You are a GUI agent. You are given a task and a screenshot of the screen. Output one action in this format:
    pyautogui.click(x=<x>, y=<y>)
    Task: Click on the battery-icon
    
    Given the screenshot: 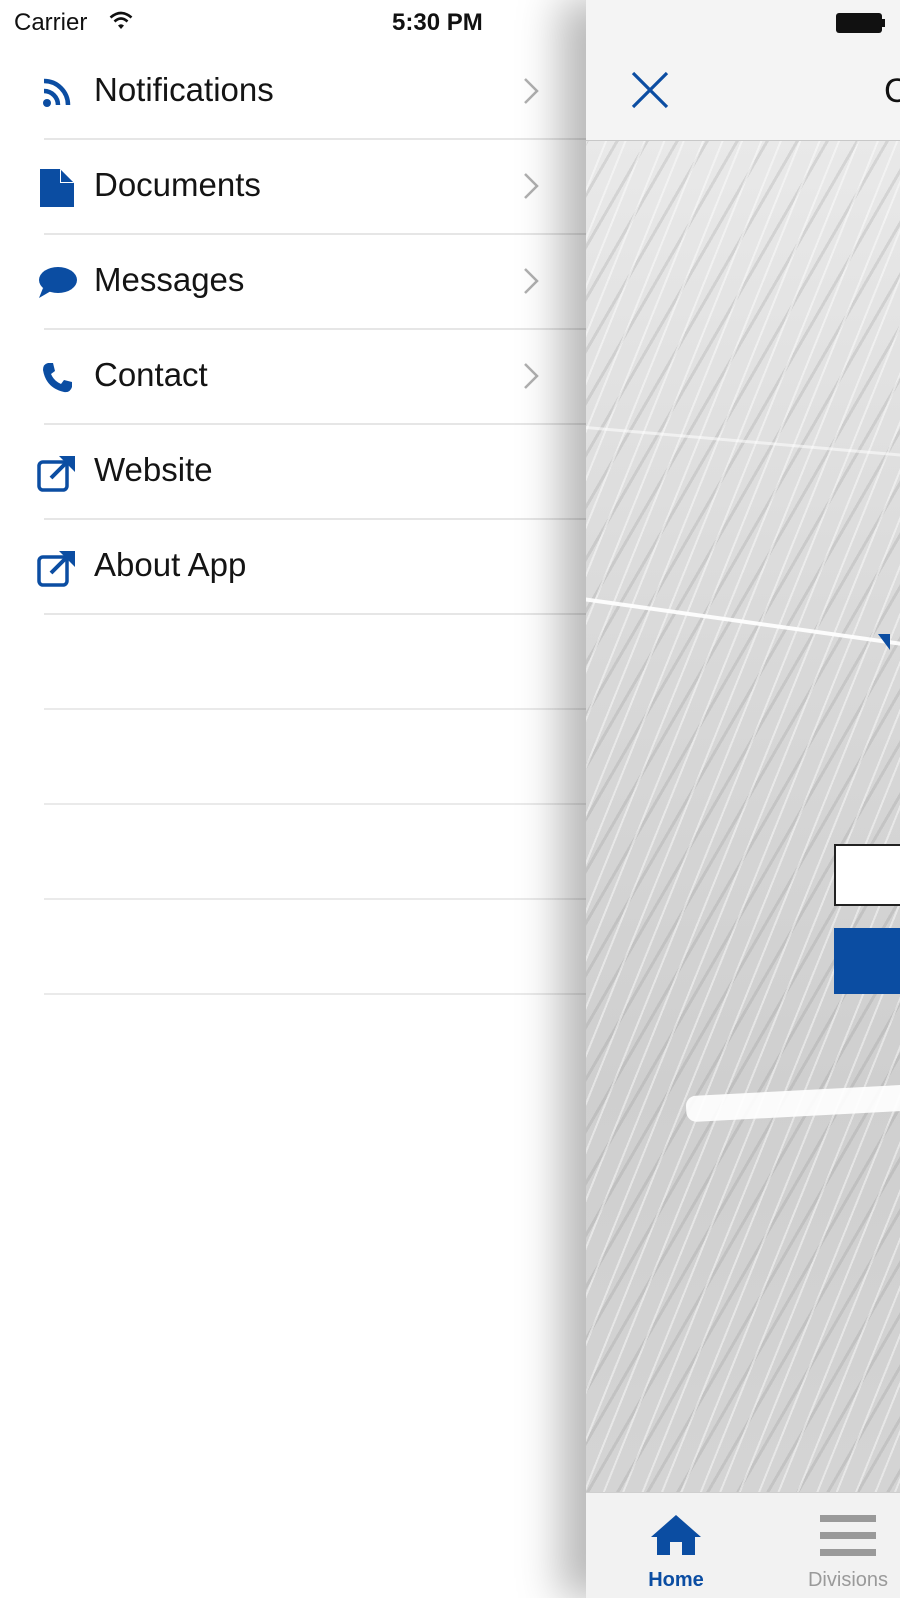 What is the action you would take?
    pyautogui.click(x=861, y=25)
    